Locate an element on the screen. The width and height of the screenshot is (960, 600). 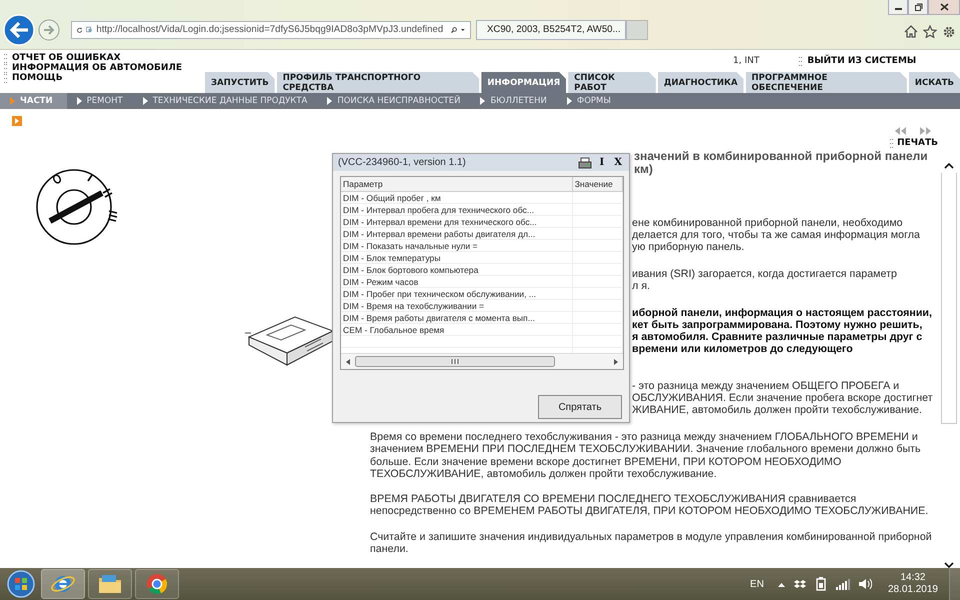
text-line: иборной панели, информация о настоящем расстоянии, is located at coordinates (782, 313).